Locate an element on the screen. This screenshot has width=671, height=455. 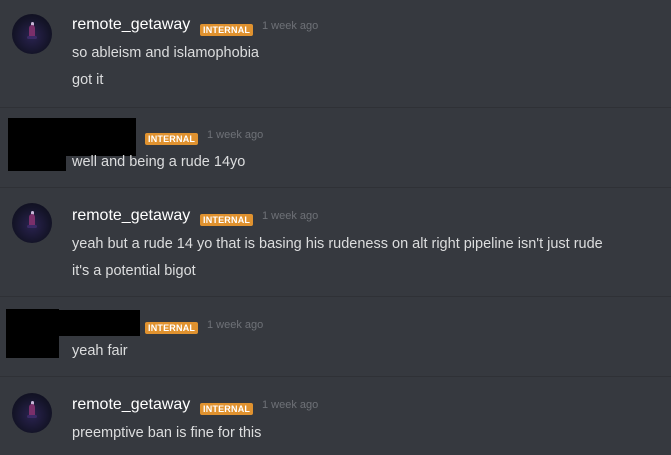
message-text: it's a potential bigot is located at coordinates (134, 271).